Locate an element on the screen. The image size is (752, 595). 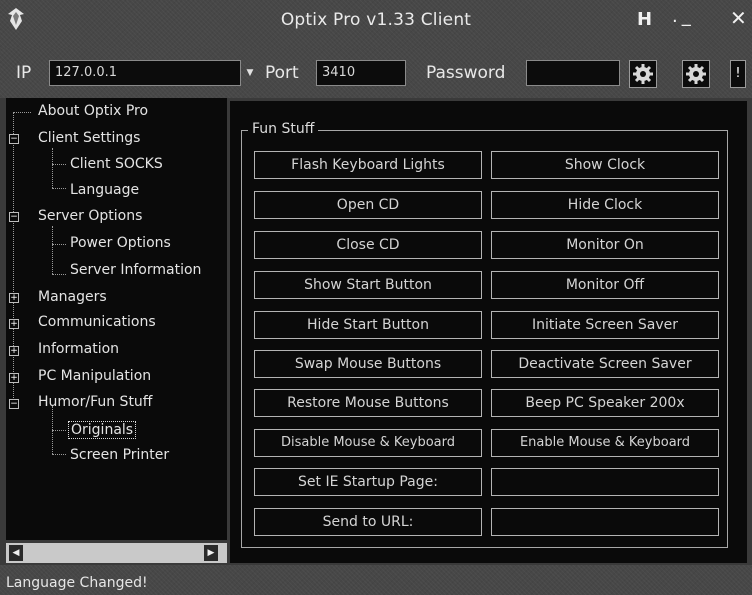
ie-startup-page-input is located at coordinates (605, 482).